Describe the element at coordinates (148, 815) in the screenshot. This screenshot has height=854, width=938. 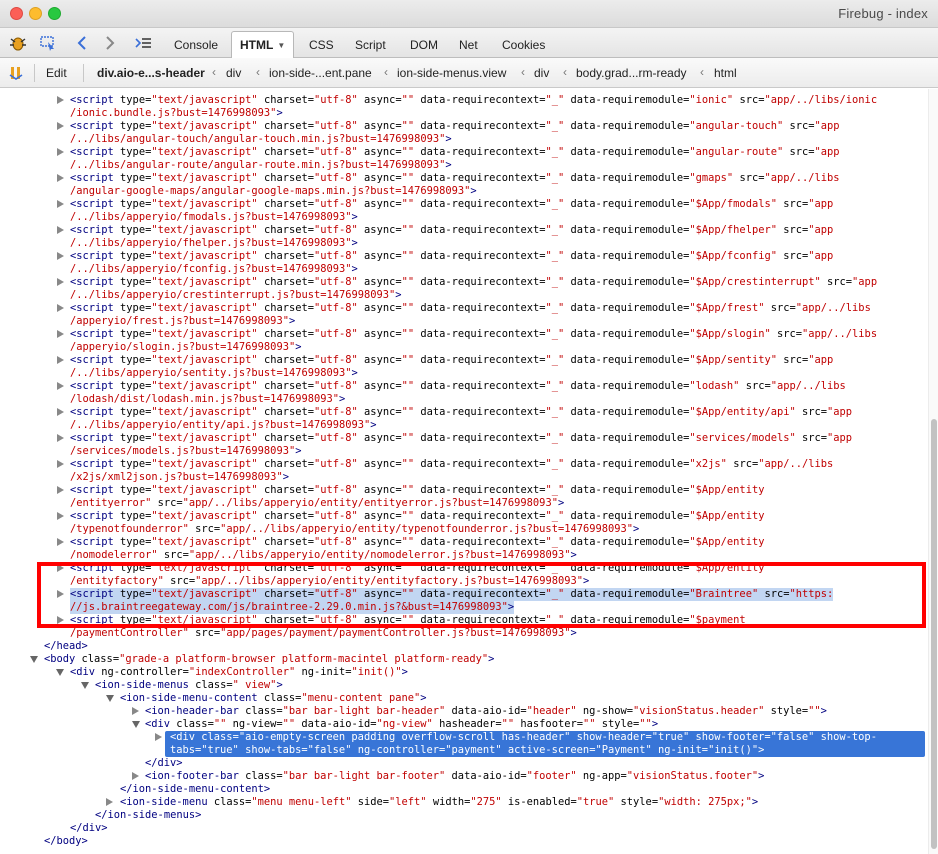
I see `ion-side-menus-close-line: </ion-side-menus>` at that location.